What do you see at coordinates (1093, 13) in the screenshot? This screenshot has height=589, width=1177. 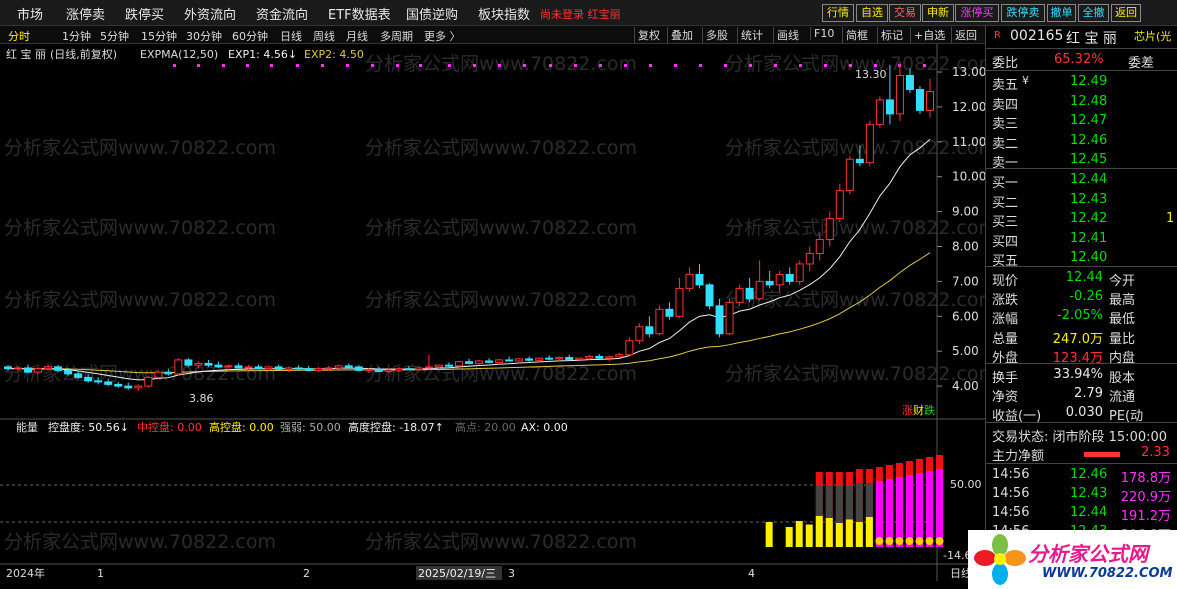 I see `right-button-7: 全撤` at bounding box center [1093, 13].